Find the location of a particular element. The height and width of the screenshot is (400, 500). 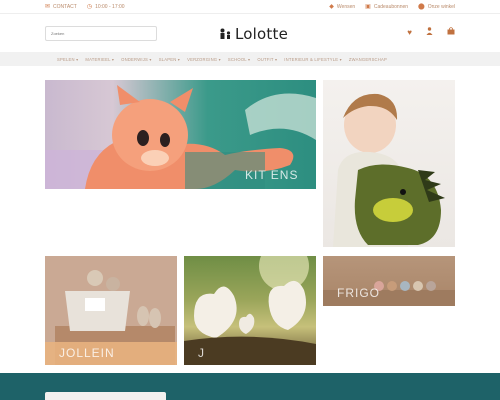

nav-item-label: SLAPEN is located at coordinates (167, 59).